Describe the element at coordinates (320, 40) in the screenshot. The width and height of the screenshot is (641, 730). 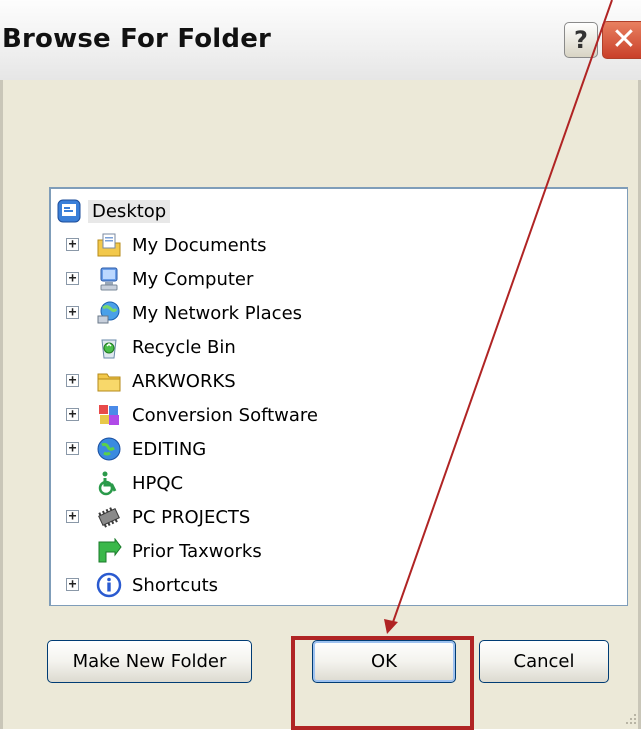
I see `title-bar: Browse For Folder ? ✕` at that location.